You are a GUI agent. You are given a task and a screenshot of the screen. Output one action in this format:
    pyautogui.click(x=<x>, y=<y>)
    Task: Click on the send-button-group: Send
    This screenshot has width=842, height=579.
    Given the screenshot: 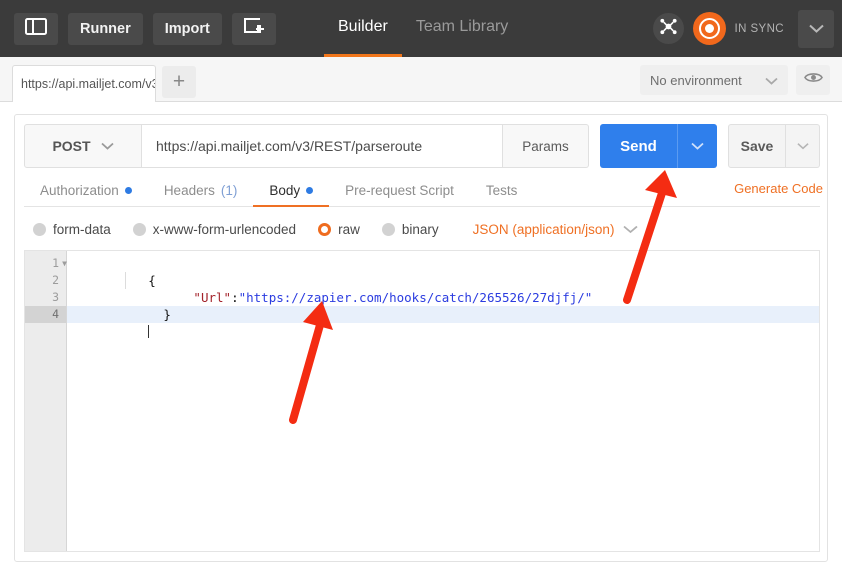 What is the action you would take?
    pyautogui.click(x=658, y=146)
    